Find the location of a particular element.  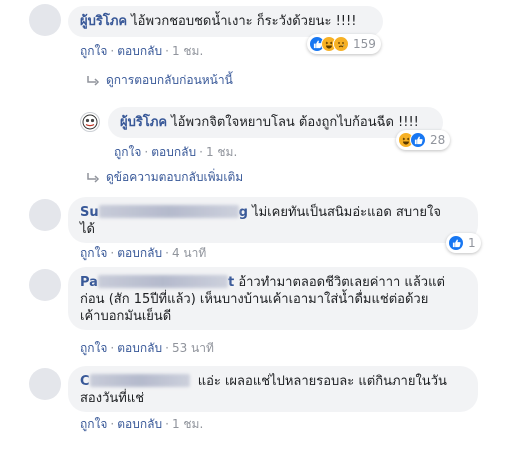

comment-text-continued: สองวันที่แช่ is located at coordinates (112, 398).